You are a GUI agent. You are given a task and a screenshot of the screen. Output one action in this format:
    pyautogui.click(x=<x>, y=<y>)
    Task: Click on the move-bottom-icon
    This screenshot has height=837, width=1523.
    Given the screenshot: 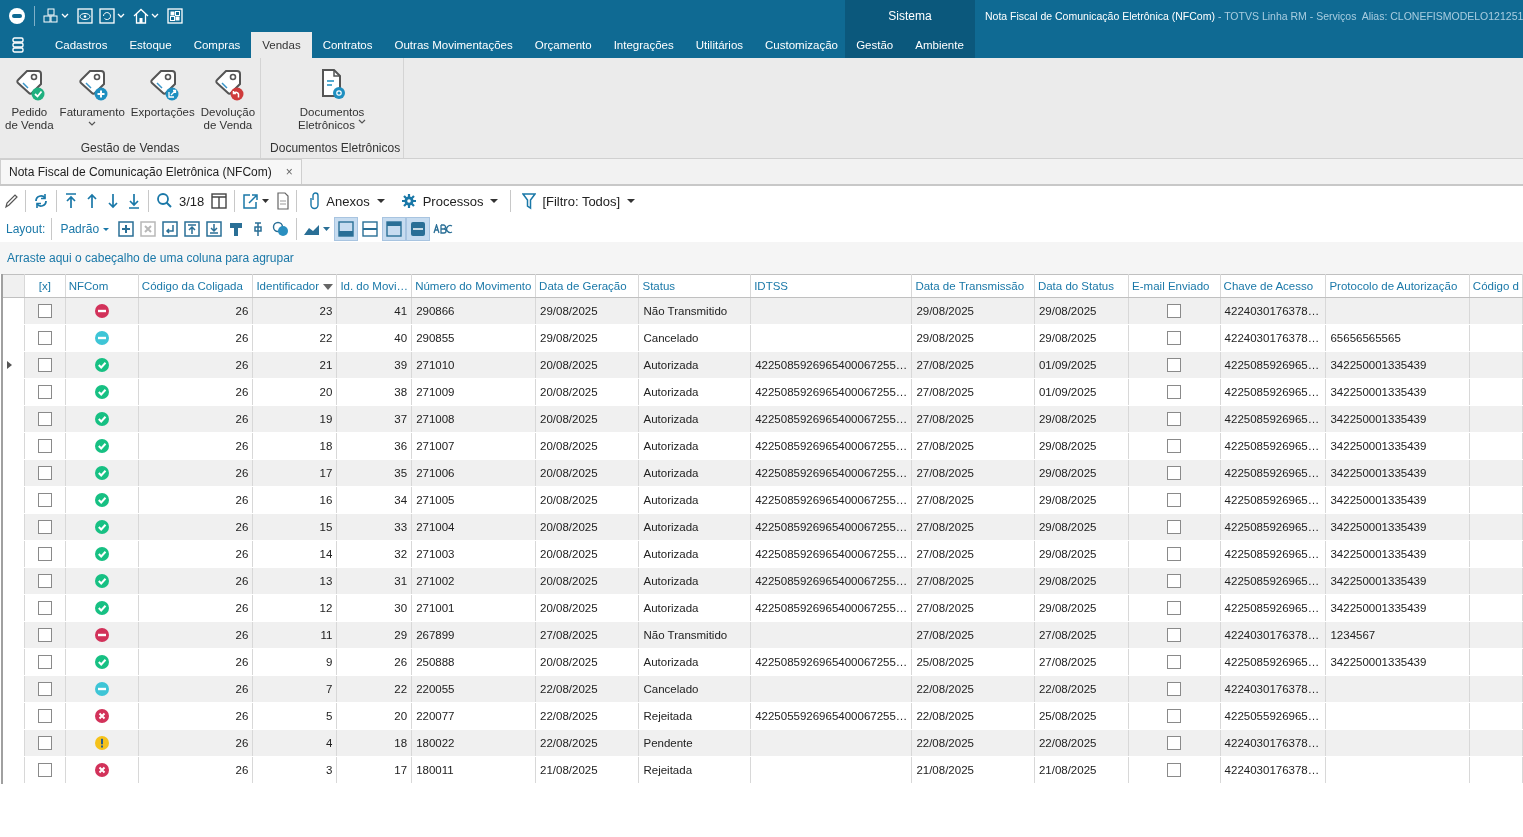 What is the action you would take?
    pyautogui.click(x=214, y=229)
    